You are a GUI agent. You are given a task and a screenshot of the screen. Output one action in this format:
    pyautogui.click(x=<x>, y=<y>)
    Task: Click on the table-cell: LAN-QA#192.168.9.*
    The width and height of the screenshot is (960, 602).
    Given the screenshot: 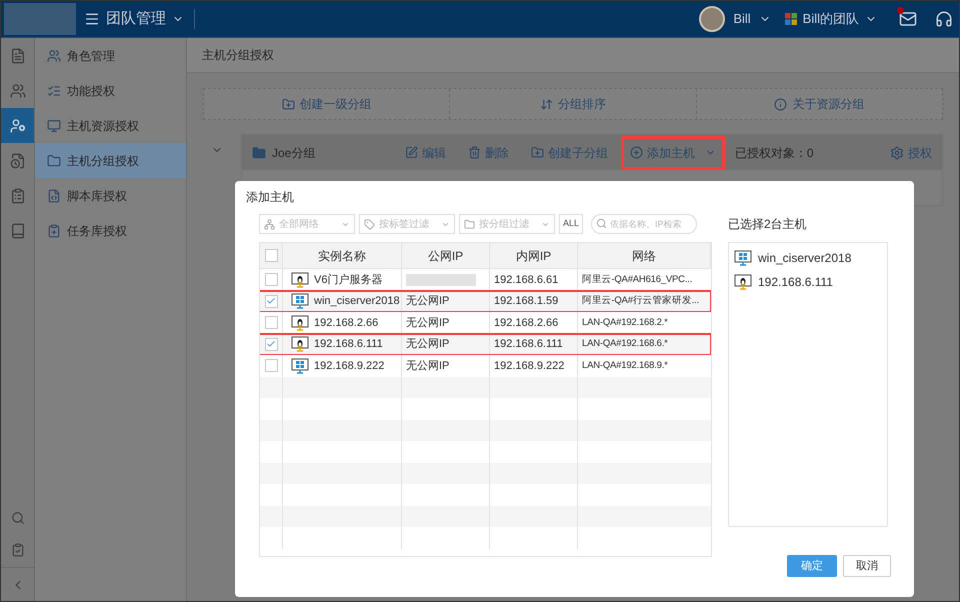 What is the action you would take?
    pyautogui.click(x=625, y=365)
    